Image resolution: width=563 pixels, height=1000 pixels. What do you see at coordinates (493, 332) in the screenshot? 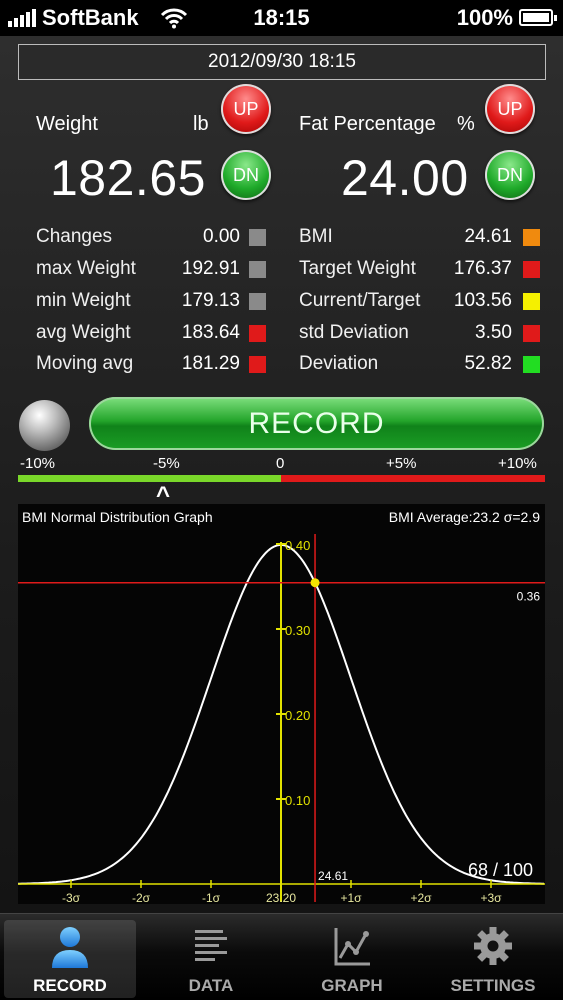
I see `stat-value: 3.50` at bounding box center [493, 332].